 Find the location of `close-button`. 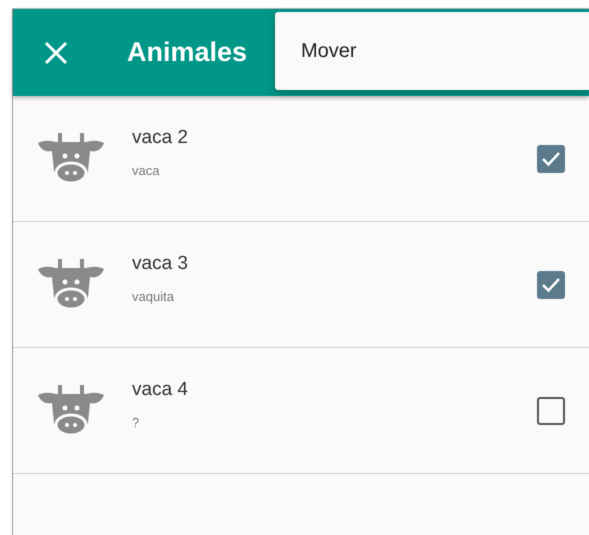

close-button is located at coordinates (56, 53).